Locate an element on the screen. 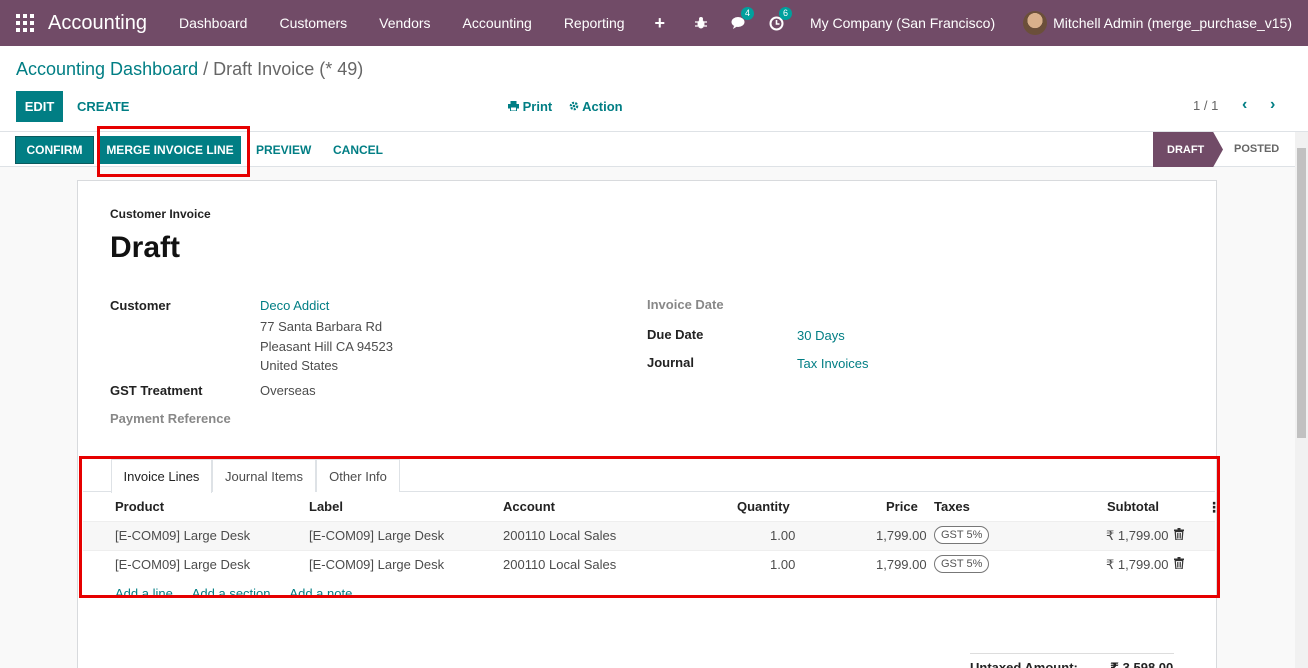  journal-value: Tax Invoices is located at coordinates (833, 363).